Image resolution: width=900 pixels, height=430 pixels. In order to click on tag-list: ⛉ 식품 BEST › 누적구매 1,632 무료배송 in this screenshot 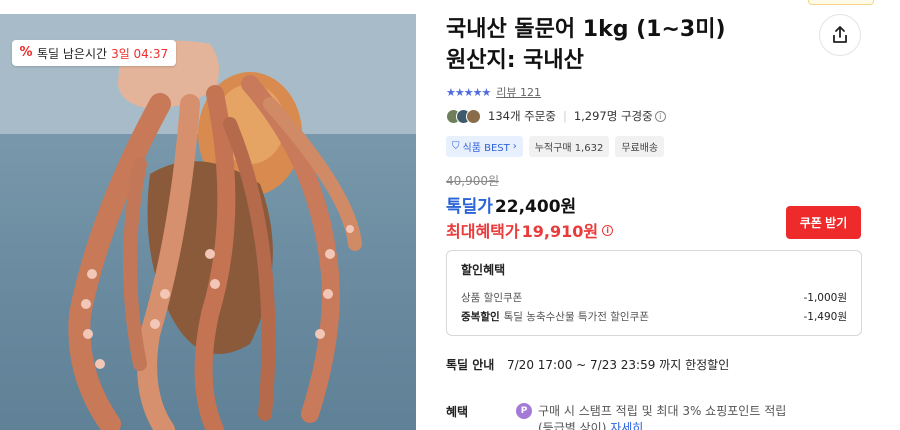, I will do `click(555, 146)`.